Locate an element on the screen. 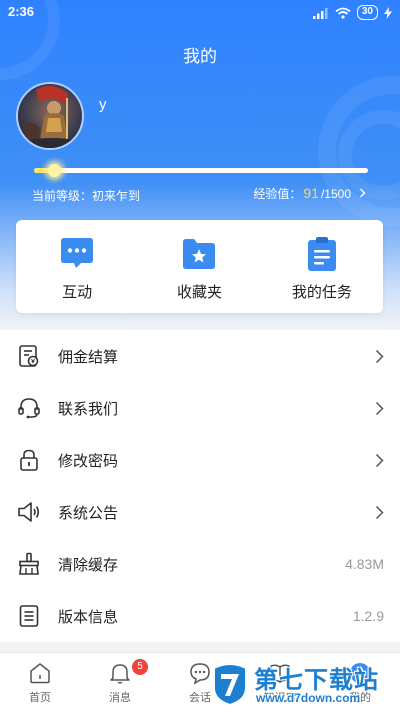  exp-max: /1500 is located at coordinates (335, 194).